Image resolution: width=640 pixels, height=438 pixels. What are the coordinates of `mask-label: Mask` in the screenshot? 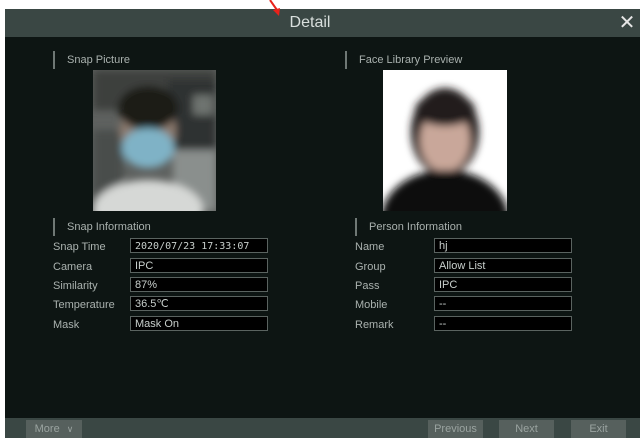 It's located at (66, 325).